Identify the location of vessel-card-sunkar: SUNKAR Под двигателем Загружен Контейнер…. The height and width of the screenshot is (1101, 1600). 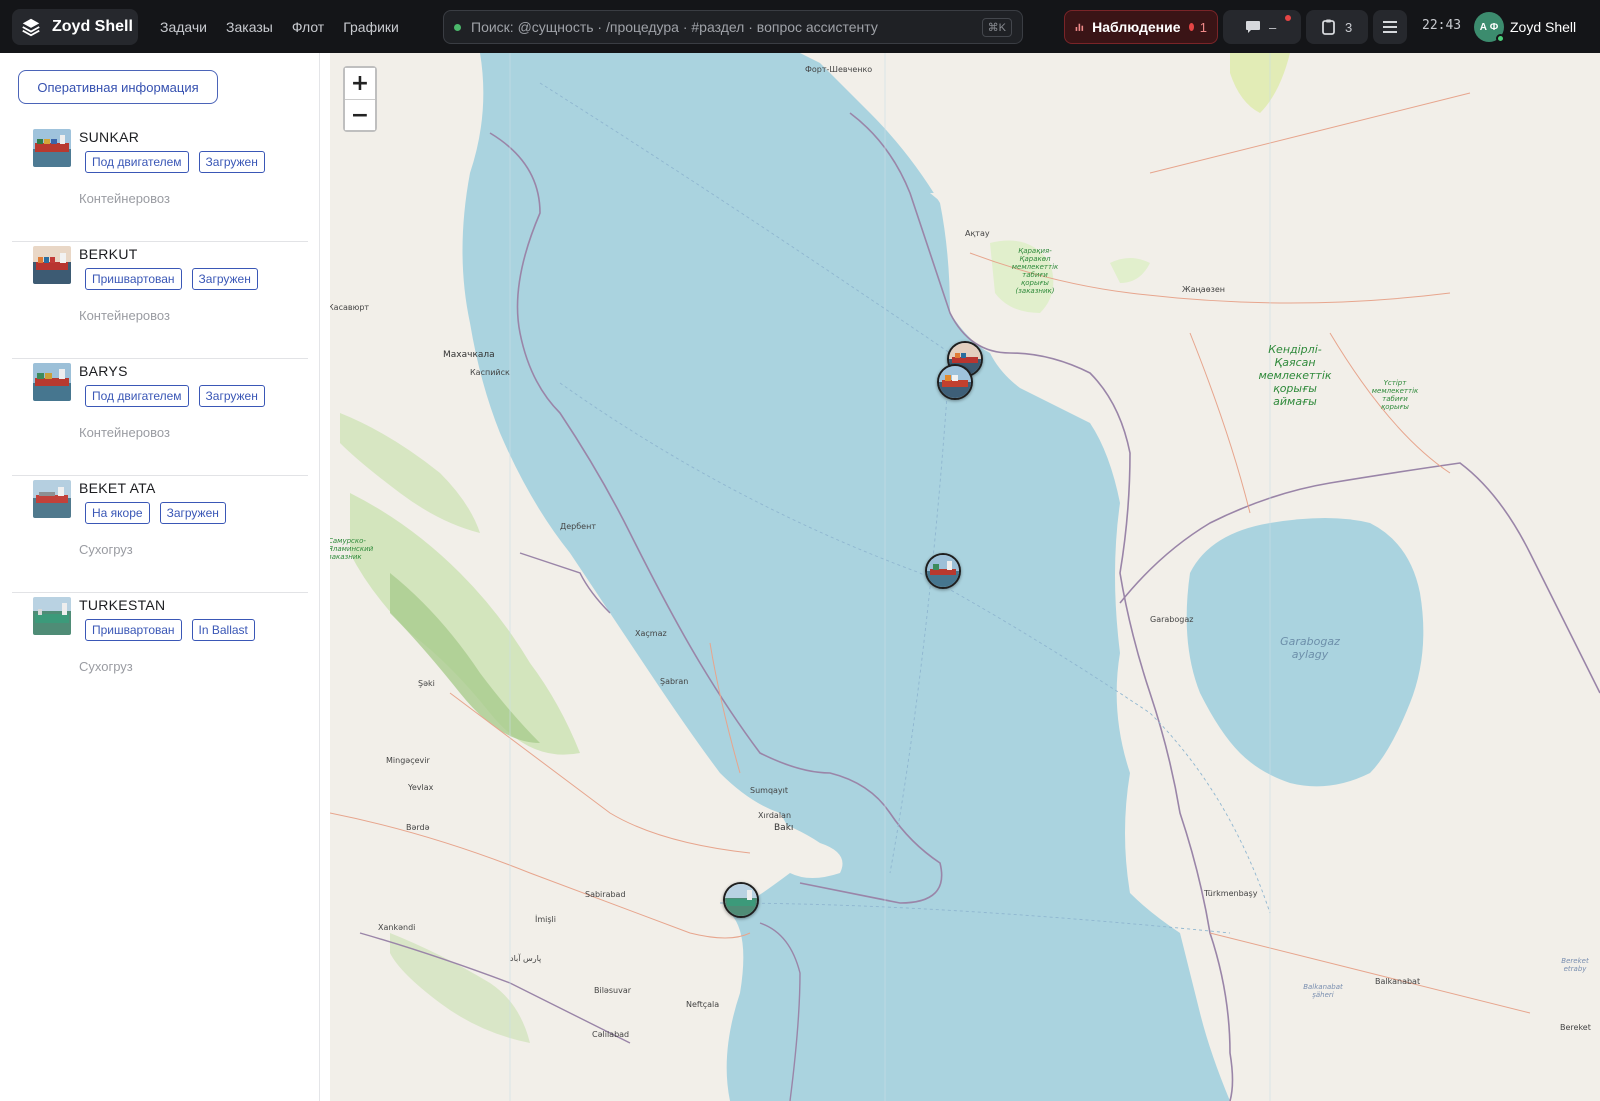
(160, 182).